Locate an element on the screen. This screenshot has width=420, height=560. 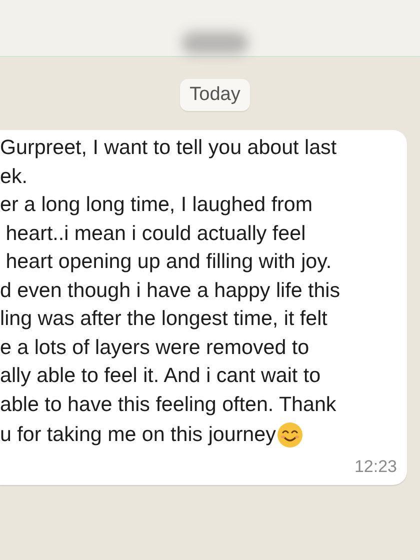
message-line: ling was after the longest time, it felt is located at coordinates (164, 319).